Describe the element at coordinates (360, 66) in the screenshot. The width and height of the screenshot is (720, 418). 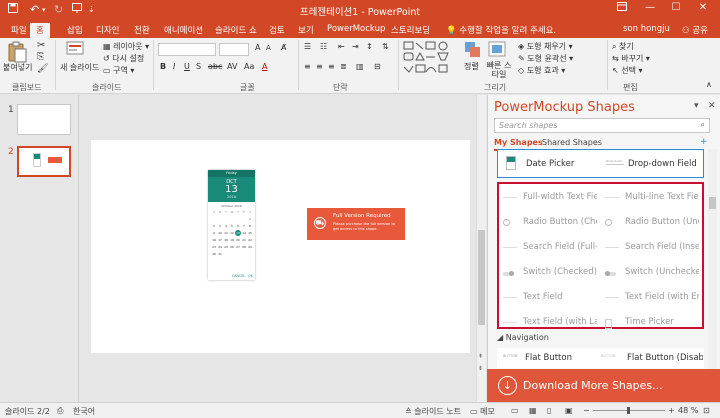
I see `columns-icon: ▥` at that location.